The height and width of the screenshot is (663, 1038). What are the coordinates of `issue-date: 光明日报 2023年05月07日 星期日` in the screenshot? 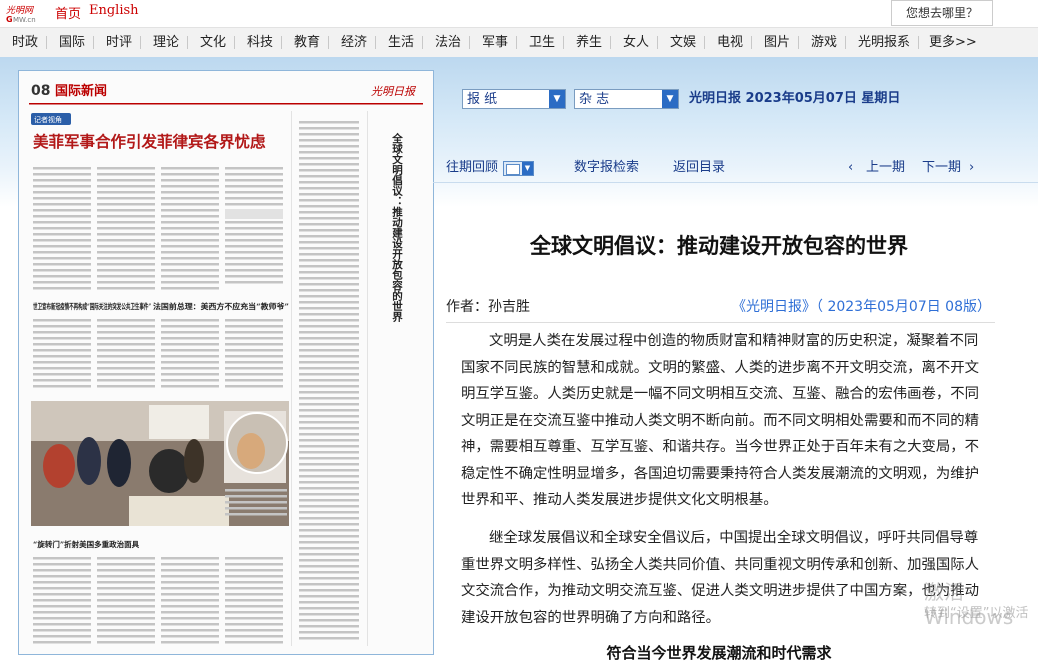 It's located at (795, 98).